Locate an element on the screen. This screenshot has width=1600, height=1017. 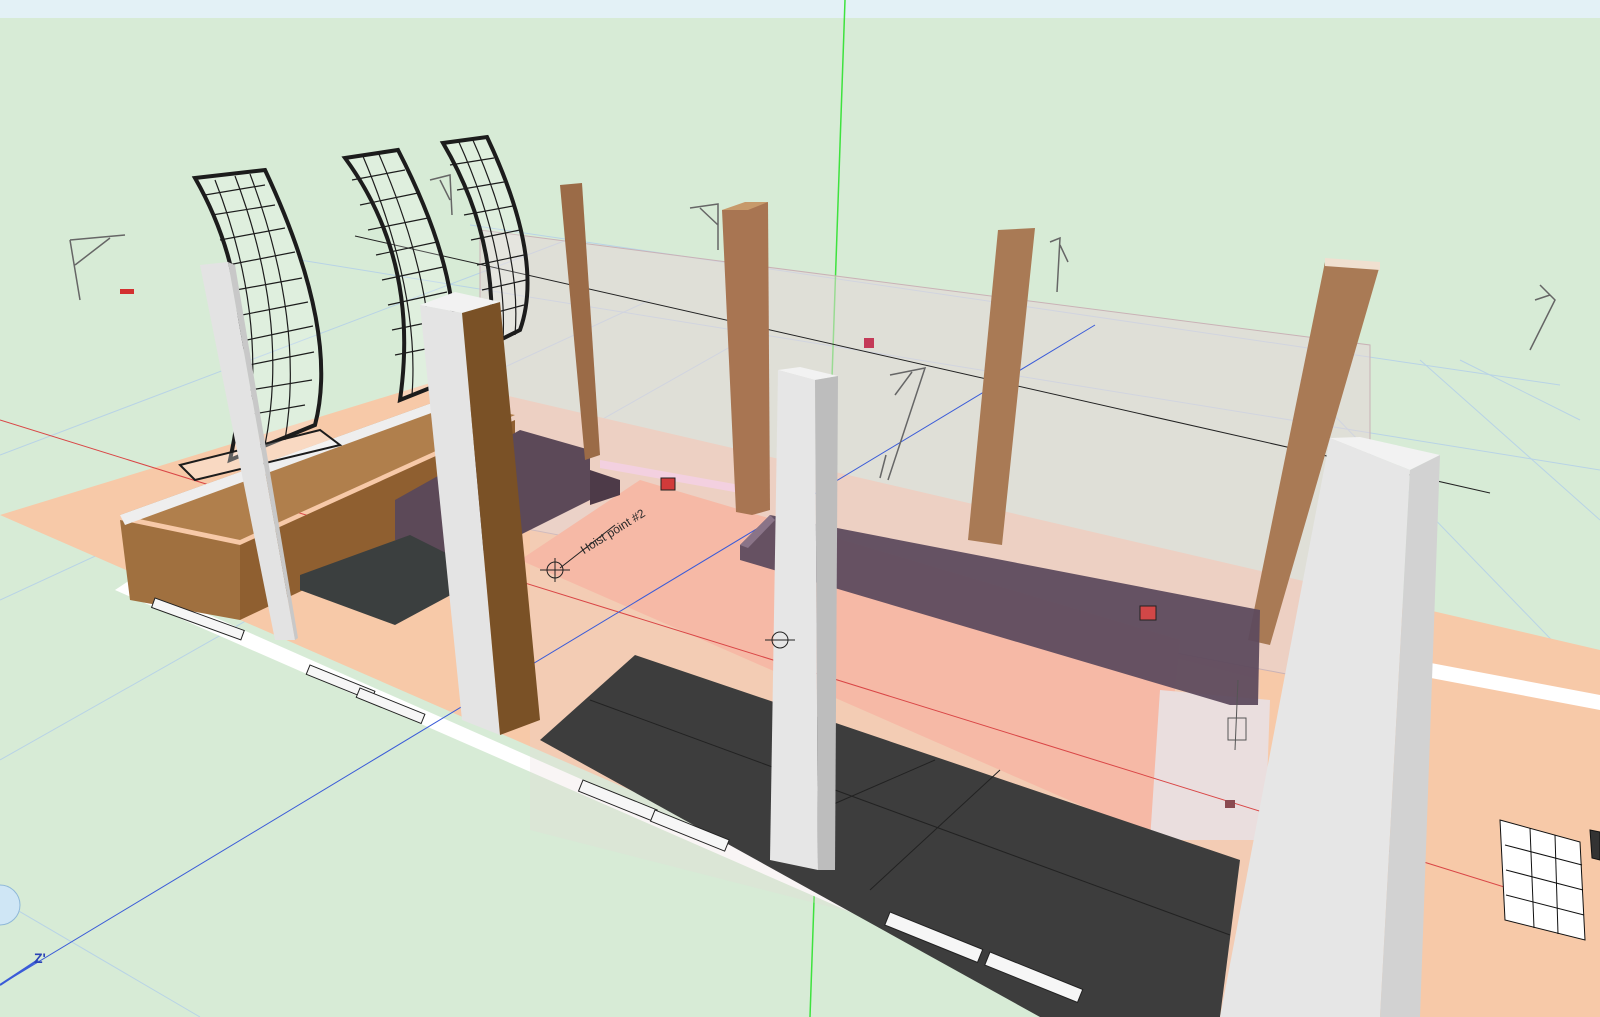
axis-label: Z' is located at coordinates (40, 958).